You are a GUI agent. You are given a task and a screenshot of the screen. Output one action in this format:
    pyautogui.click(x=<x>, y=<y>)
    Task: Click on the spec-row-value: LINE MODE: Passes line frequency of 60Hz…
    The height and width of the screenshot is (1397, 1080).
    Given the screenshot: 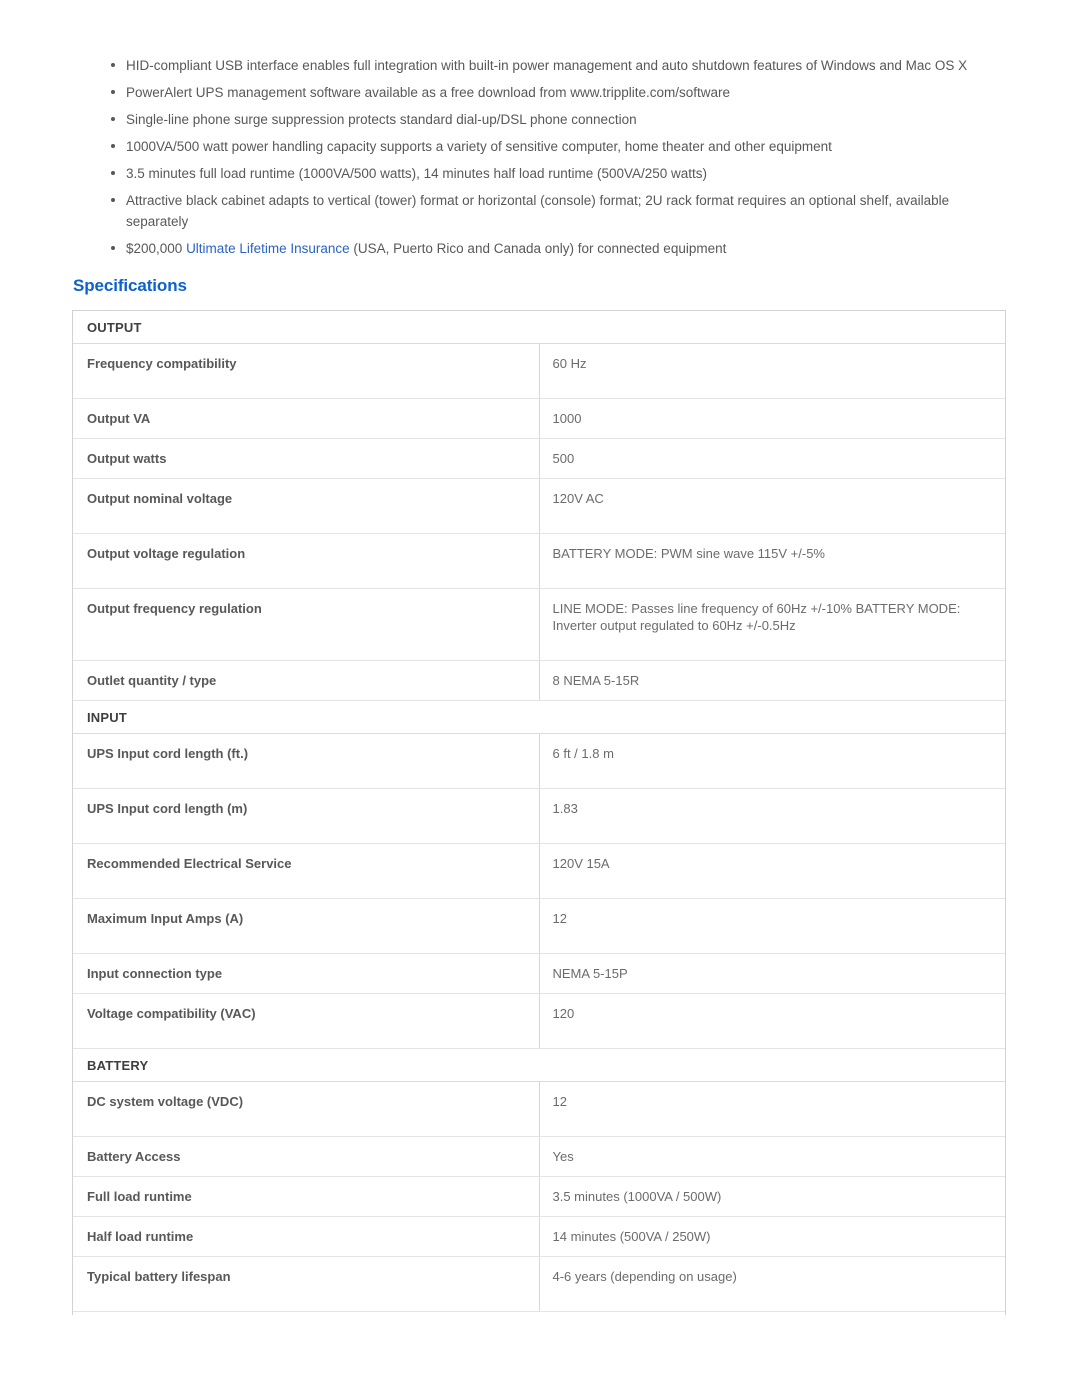 What is the action you would take?
    pyautogui.click(x=771, y=624)
    